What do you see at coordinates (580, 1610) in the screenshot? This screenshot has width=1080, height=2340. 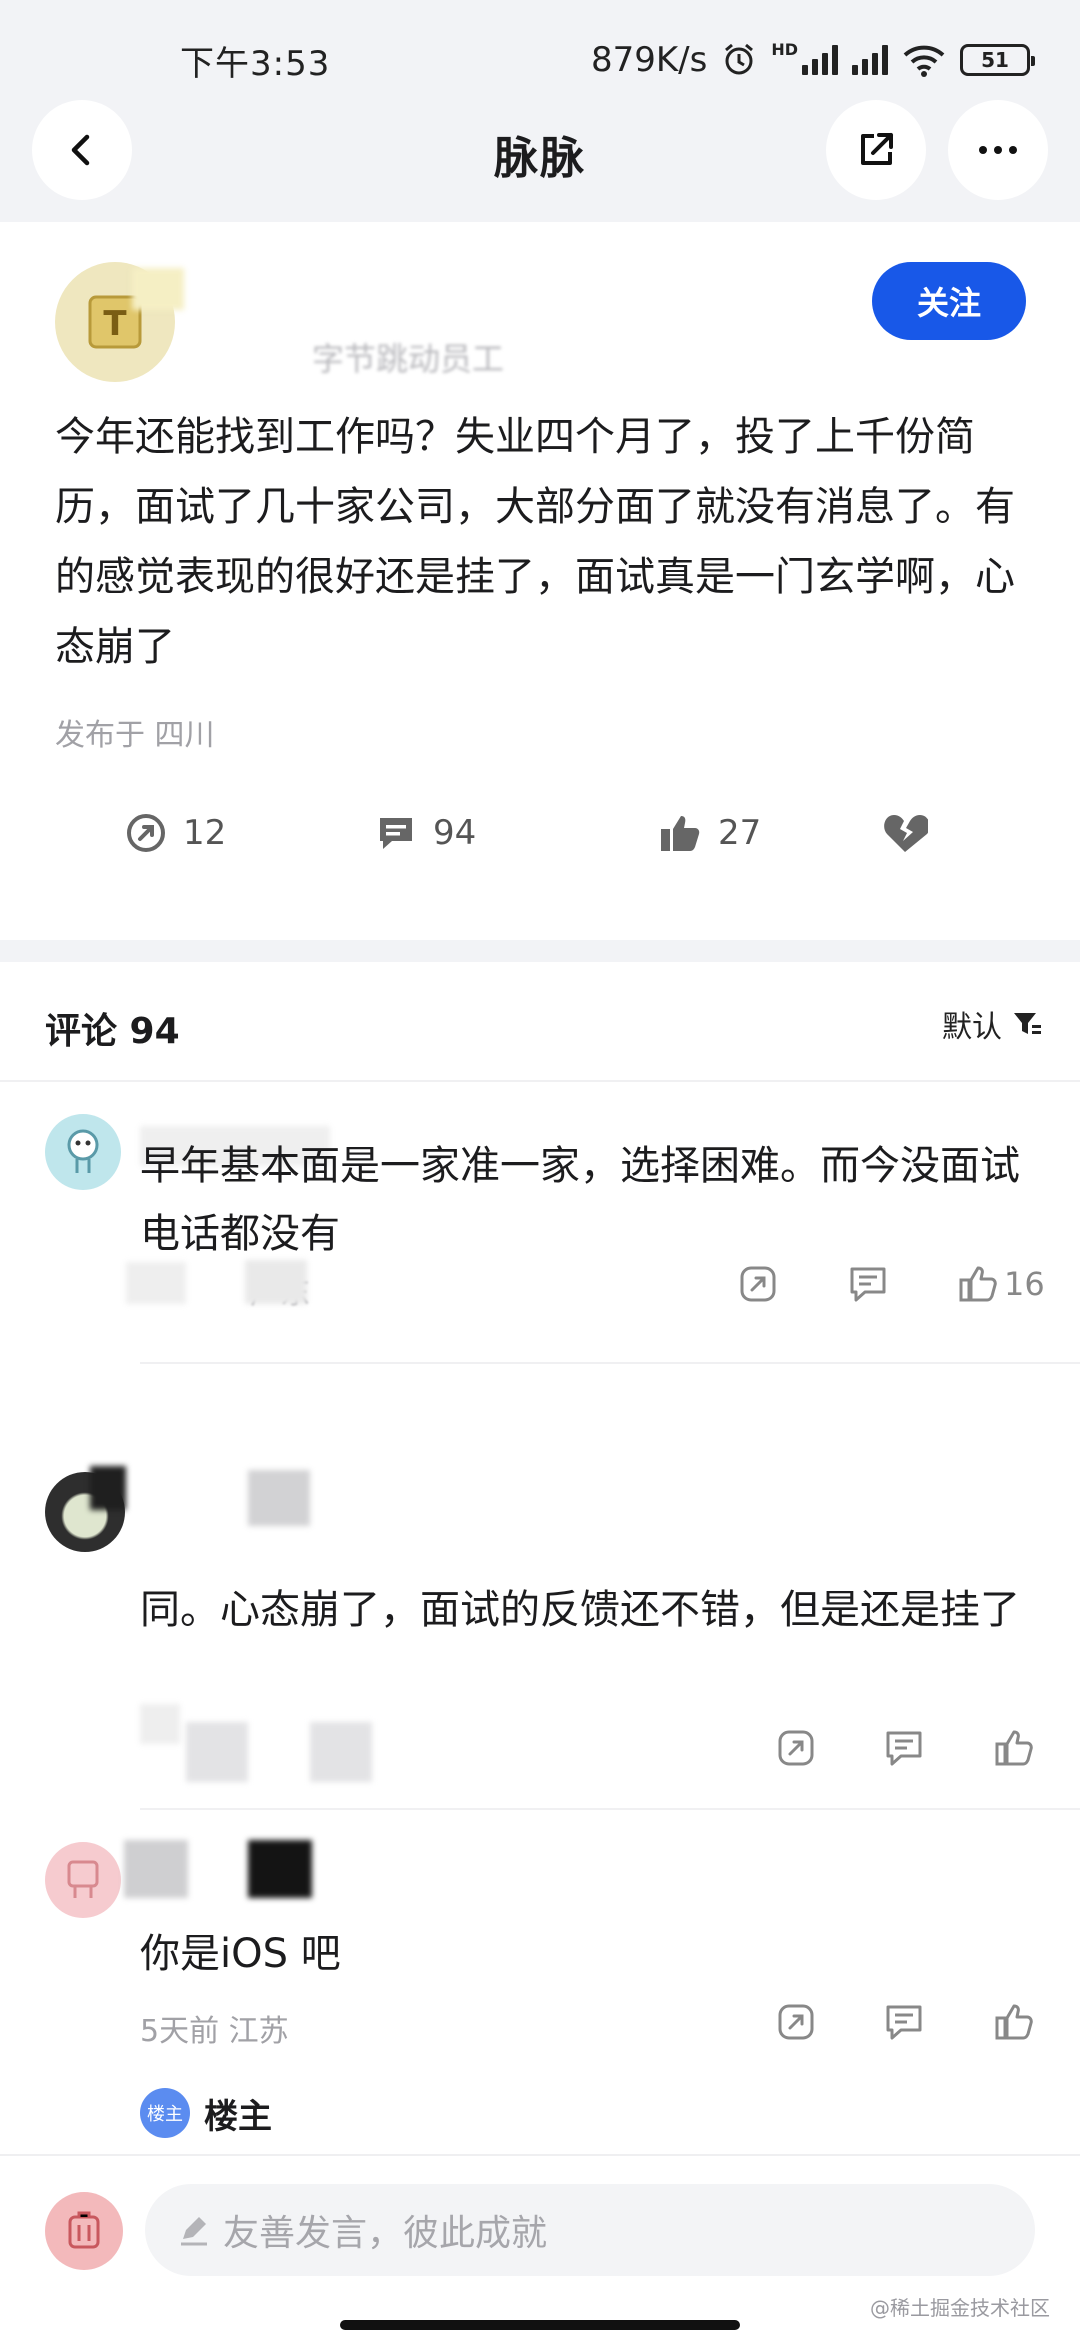 I see `comment-text: 同。心态崩了，面试的反馈还不错，但是还是挂了` at bounding box center [580, 1610].